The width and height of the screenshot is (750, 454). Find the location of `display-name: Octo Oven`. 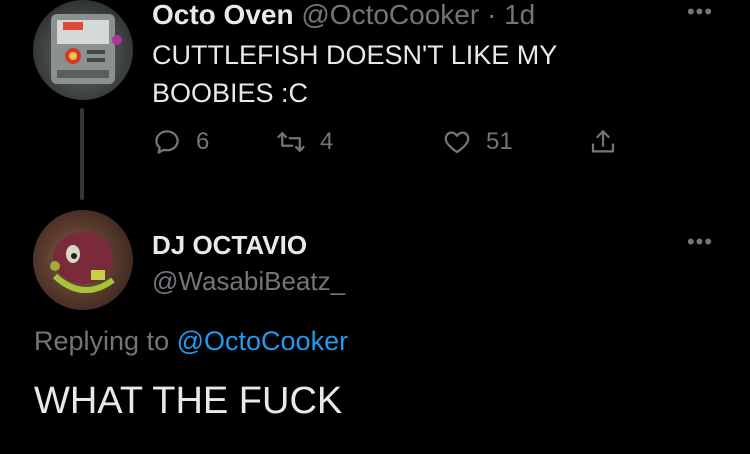

display-name: Octo Oven is located at coordinates (223, 15).